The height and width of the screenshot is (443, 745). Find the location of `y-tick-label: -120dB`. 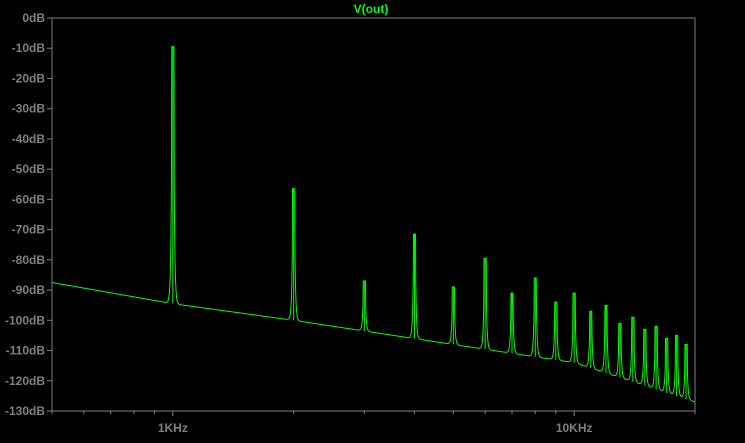

y-tick-label: -120dB is located at coordinates (25, 381).